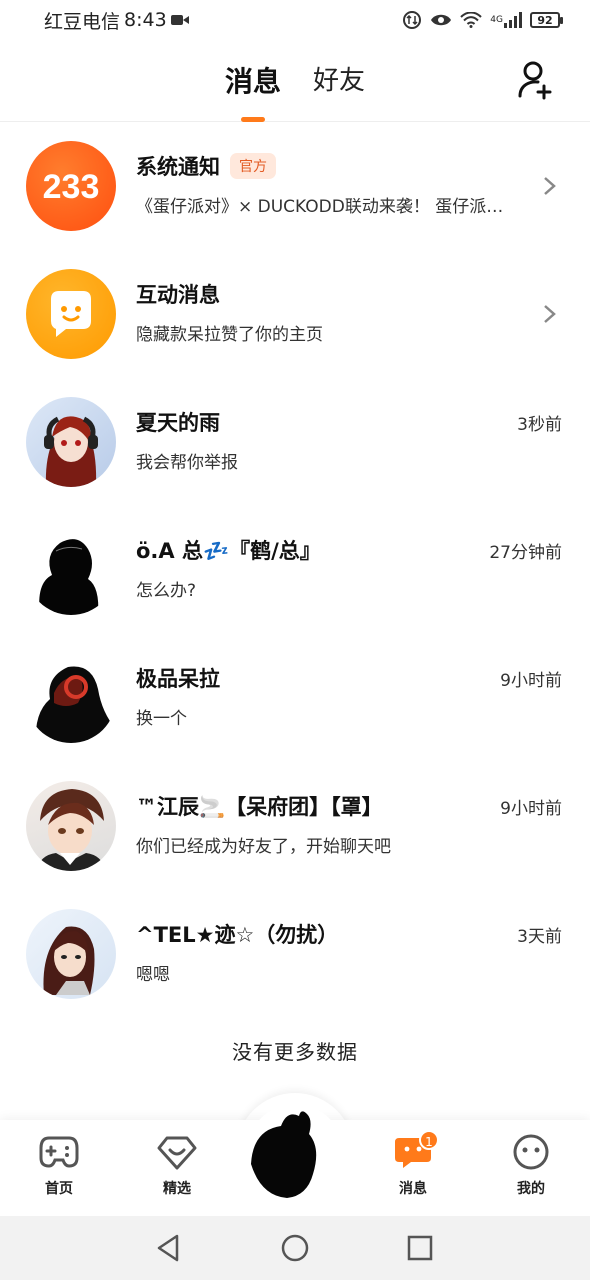 This screenshot has width=590, height=1280. What do you see at coordinates (259, 807) in the screenshot?
I see `contact-name: ™江辰🚬【呆府团】【罩】` at bounding box center [259, 807].